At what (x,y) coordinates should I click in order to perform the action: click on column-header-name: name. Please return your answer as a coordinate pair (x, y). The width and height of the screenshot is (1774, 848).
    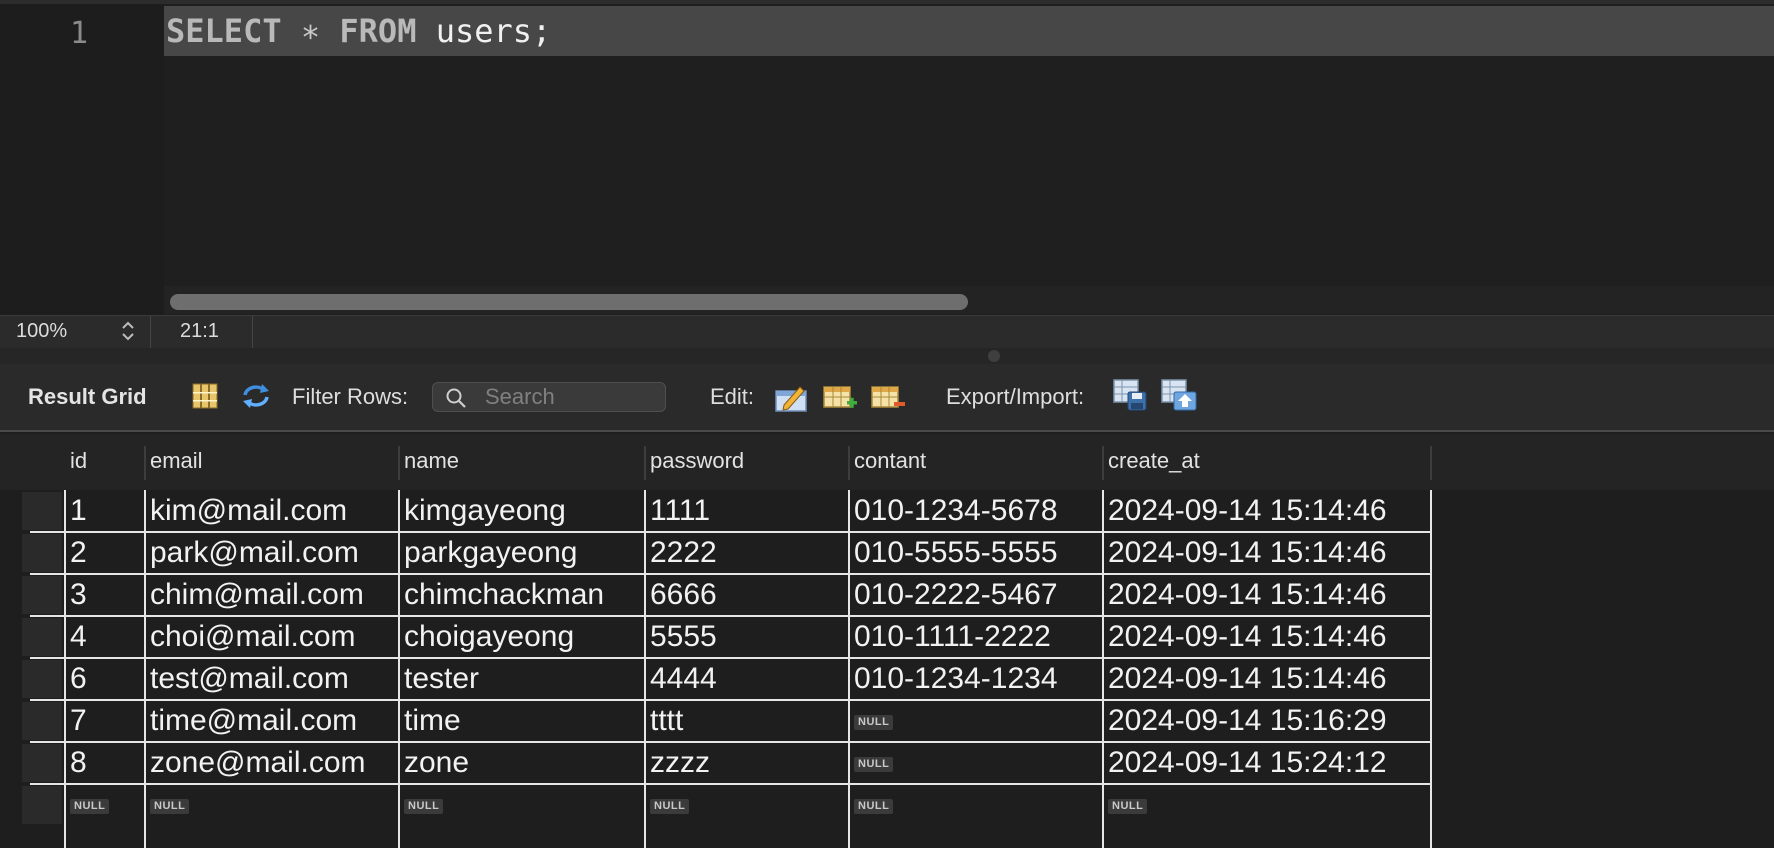
    Looking at the image, I should click on (431, 461).